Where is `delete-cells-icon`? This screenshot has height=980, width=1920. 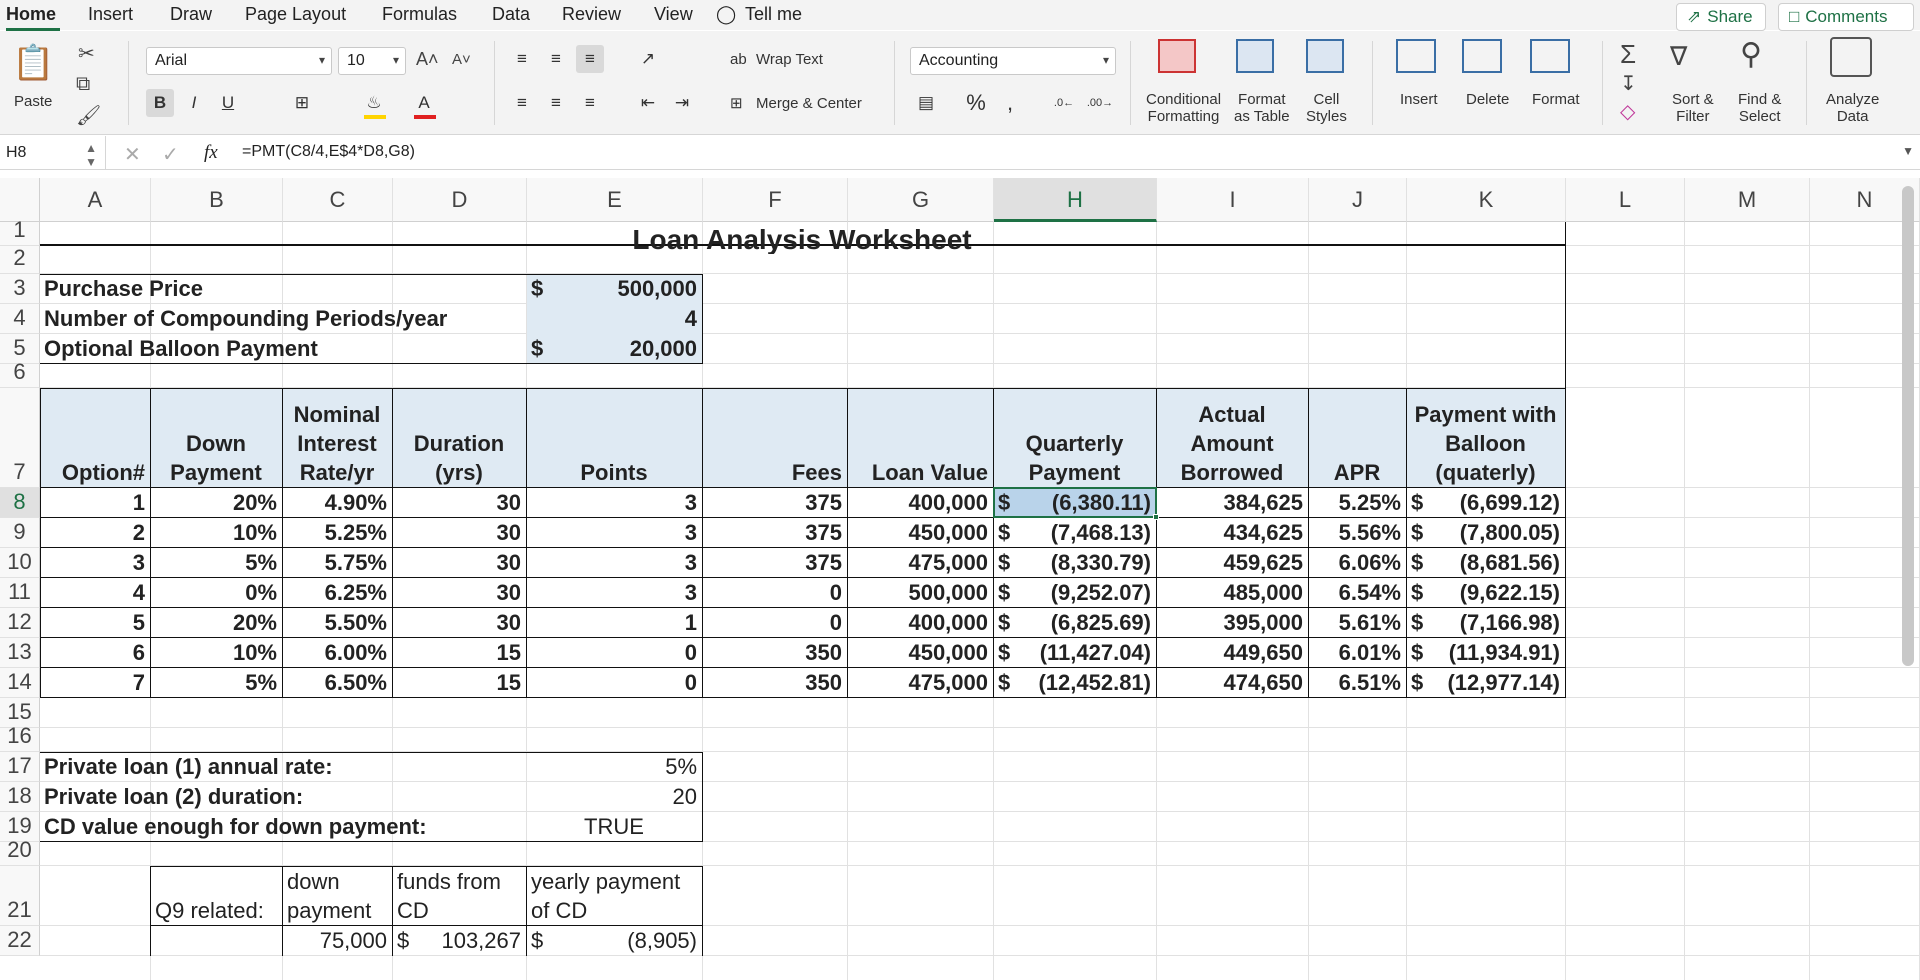 delete-cells-icon is located at coordinates (1482, 56).